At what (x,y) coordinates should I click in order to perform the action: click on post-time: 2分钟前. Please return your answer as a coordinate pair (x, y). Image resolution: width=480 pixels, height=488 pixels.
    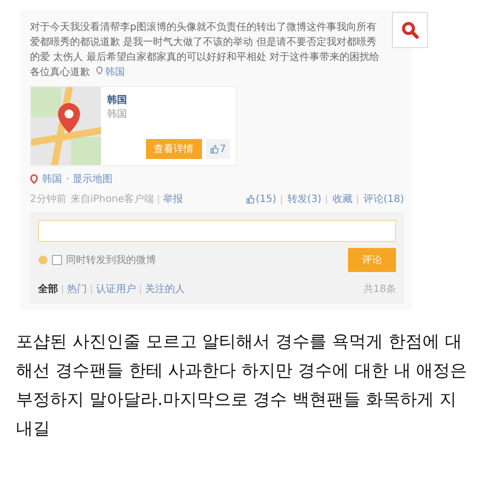
    Looking at the image, I should click on (48, 199).